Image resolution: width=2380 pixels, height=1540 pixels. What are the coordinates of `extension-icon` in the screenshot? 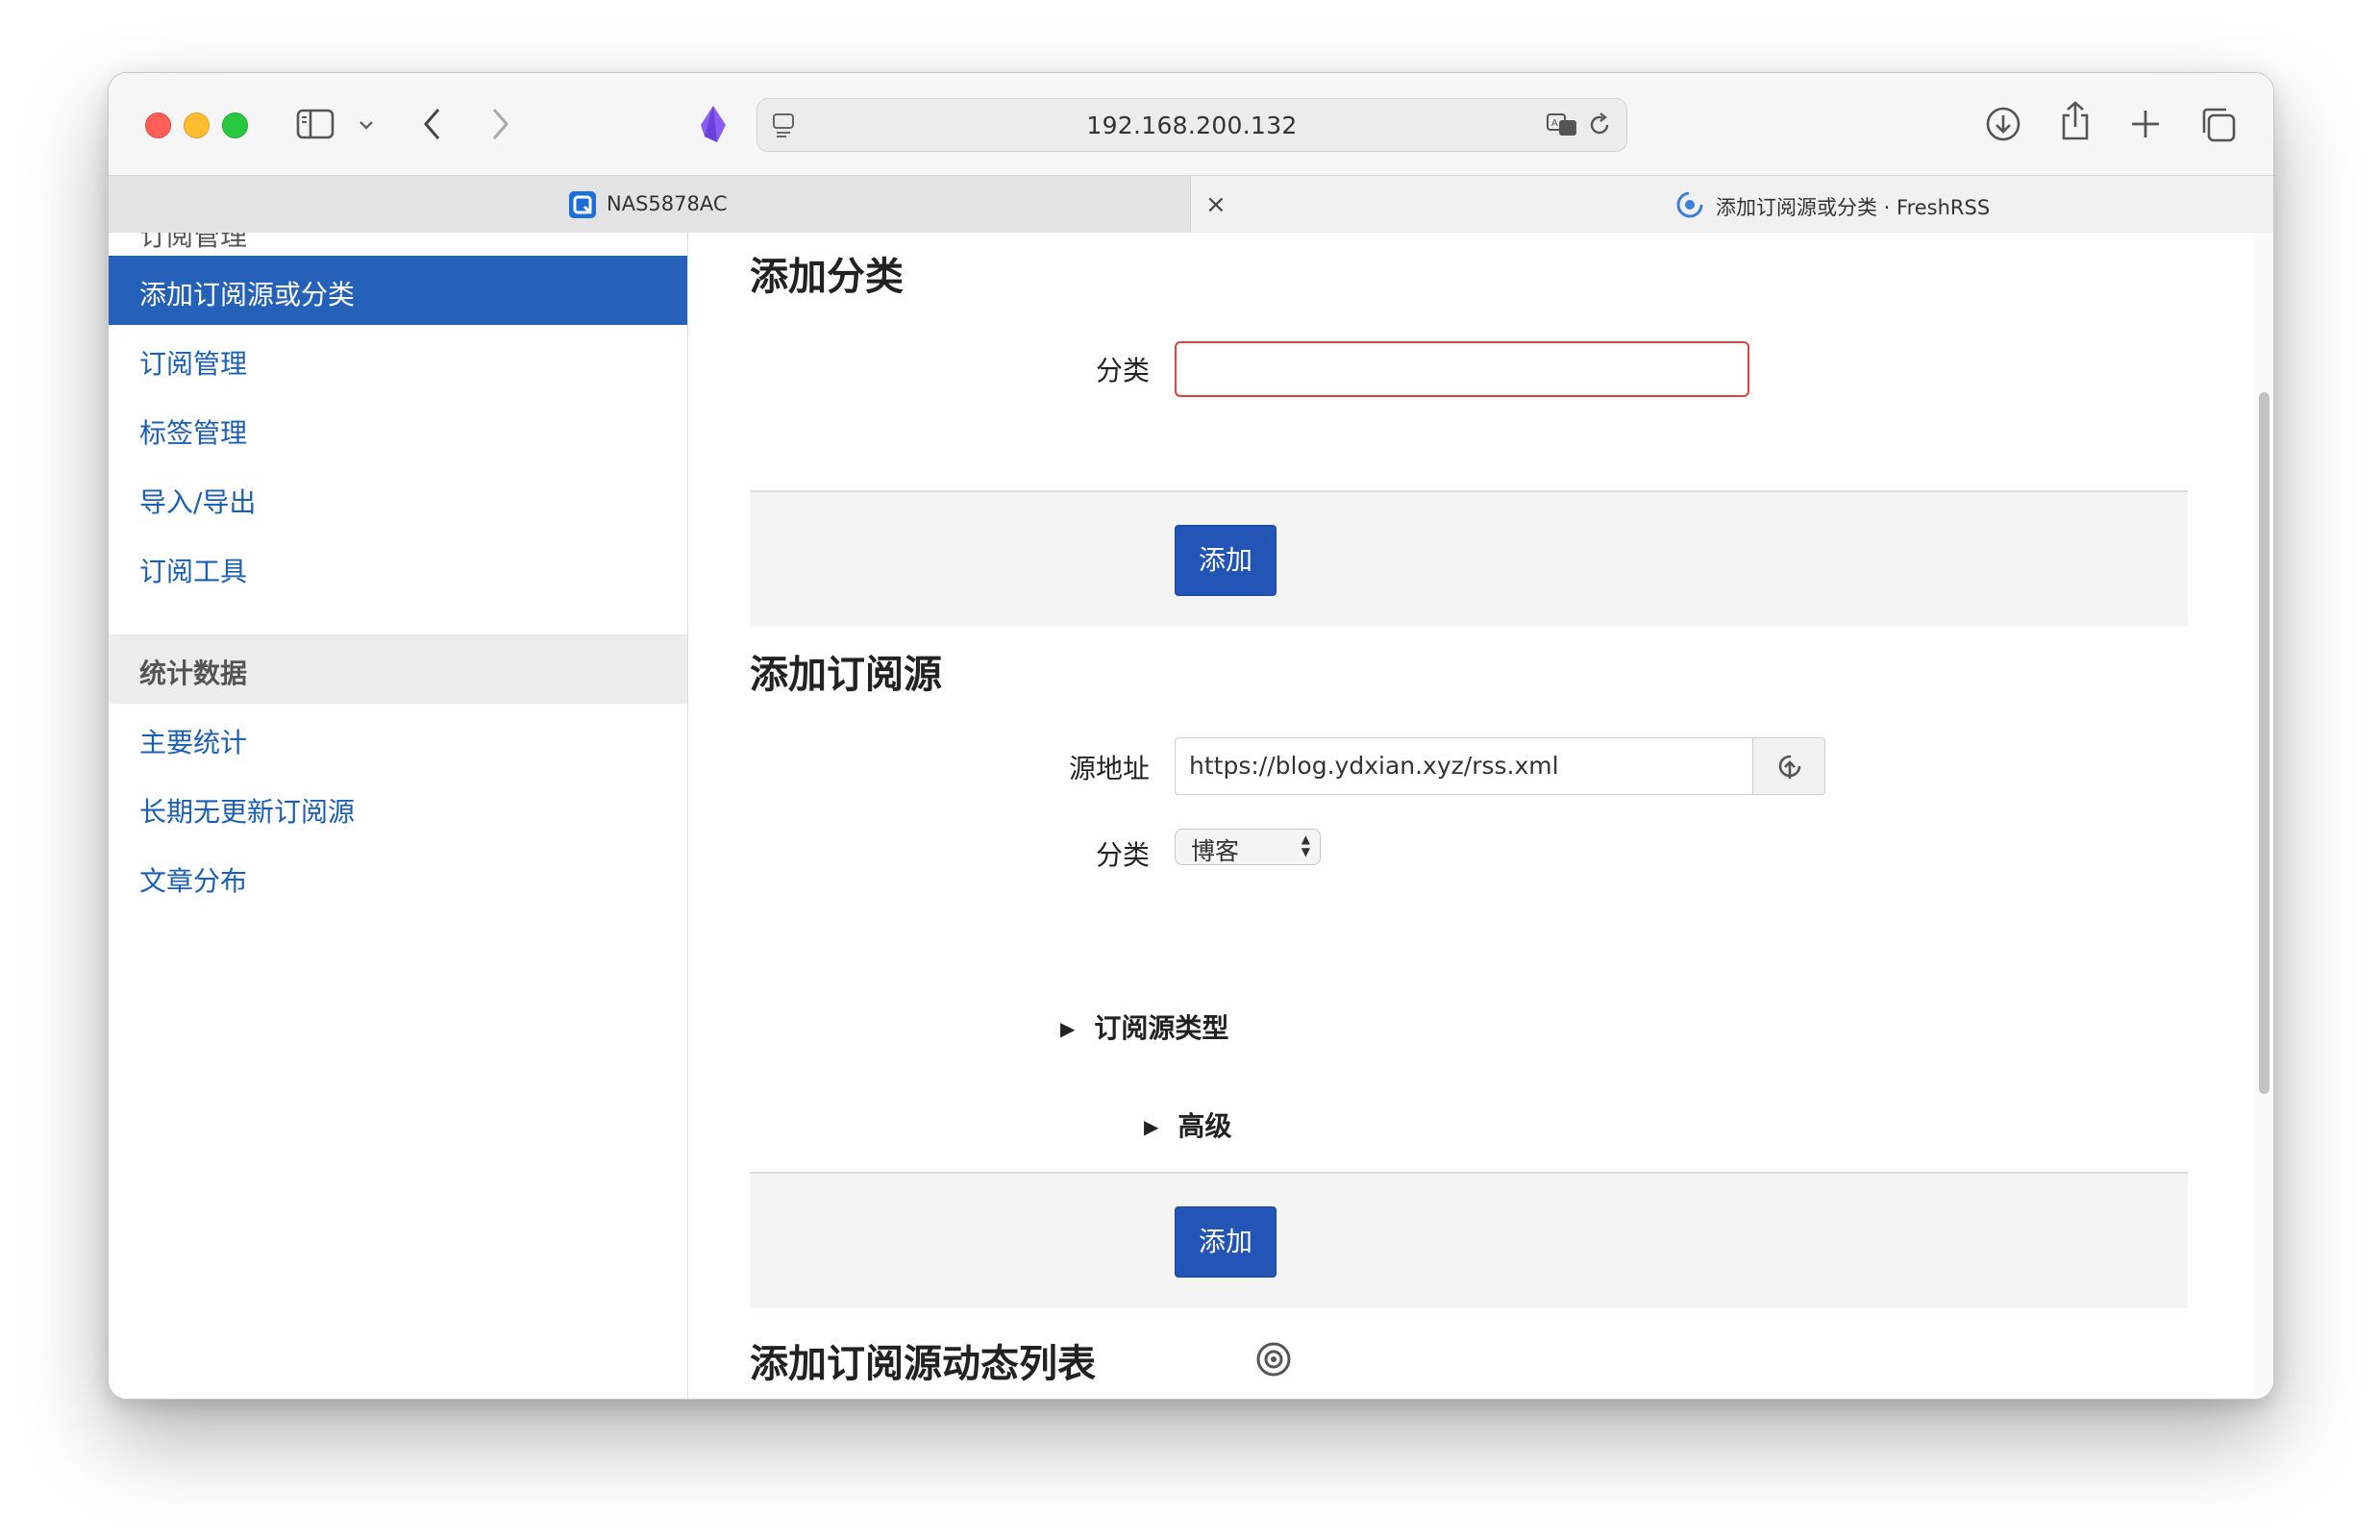 It's located at (714, 126).